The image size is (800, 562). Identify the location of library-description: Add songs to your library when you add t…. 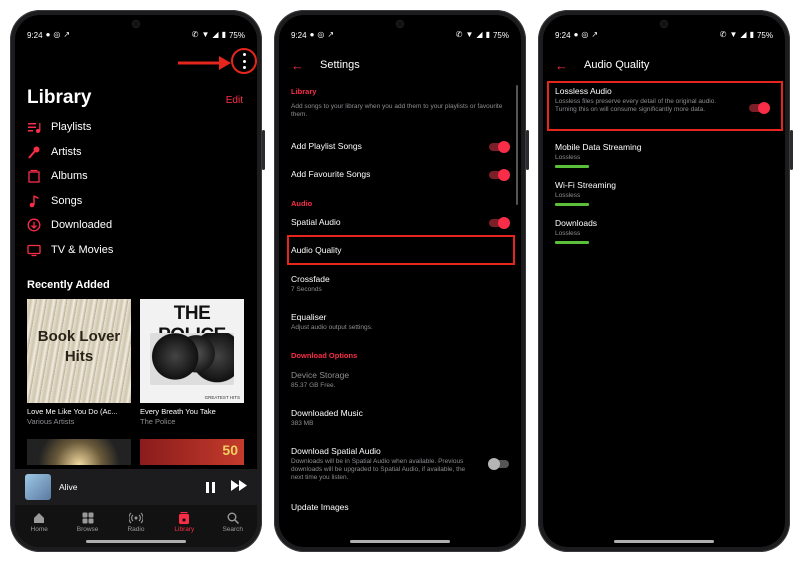
(398, 110).